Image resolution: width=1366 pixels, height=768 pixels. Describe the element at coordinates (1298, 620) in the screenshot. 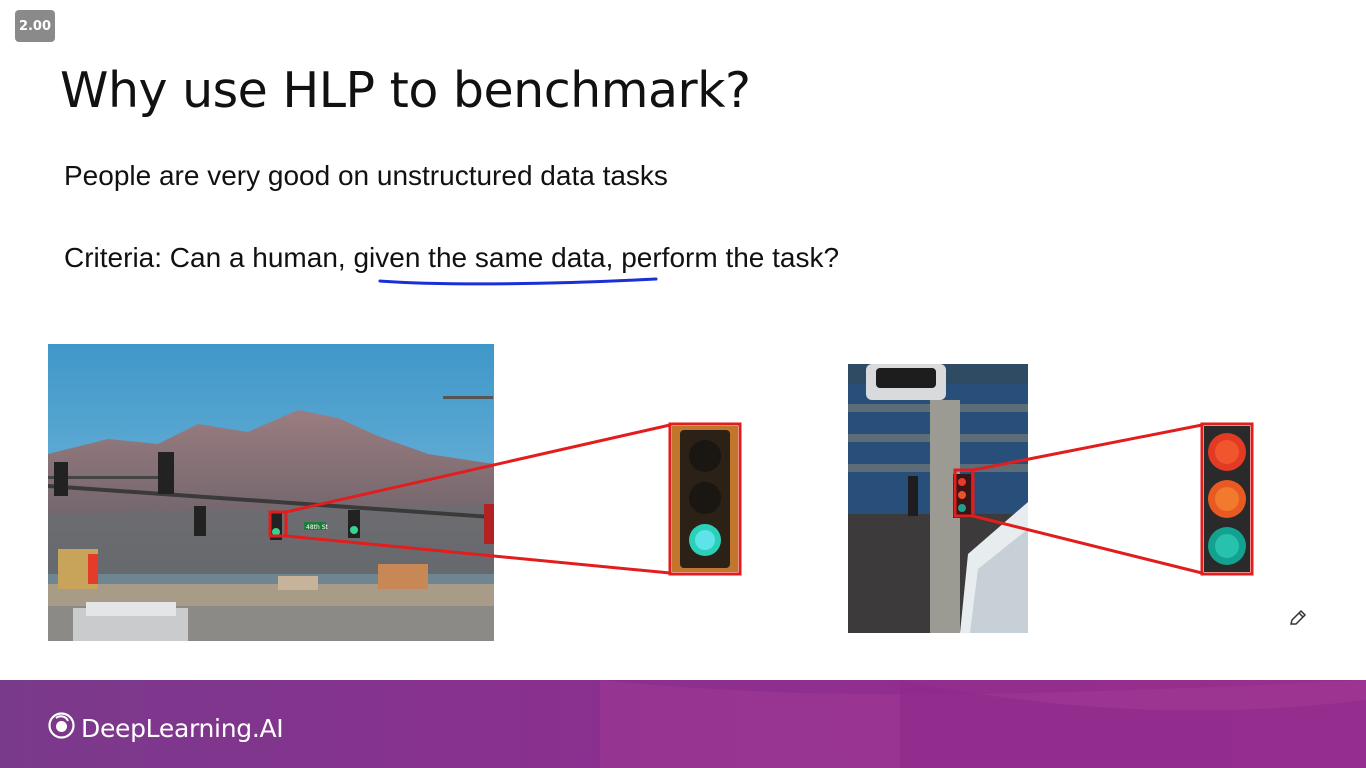

I see `pencil-icon` at that location.